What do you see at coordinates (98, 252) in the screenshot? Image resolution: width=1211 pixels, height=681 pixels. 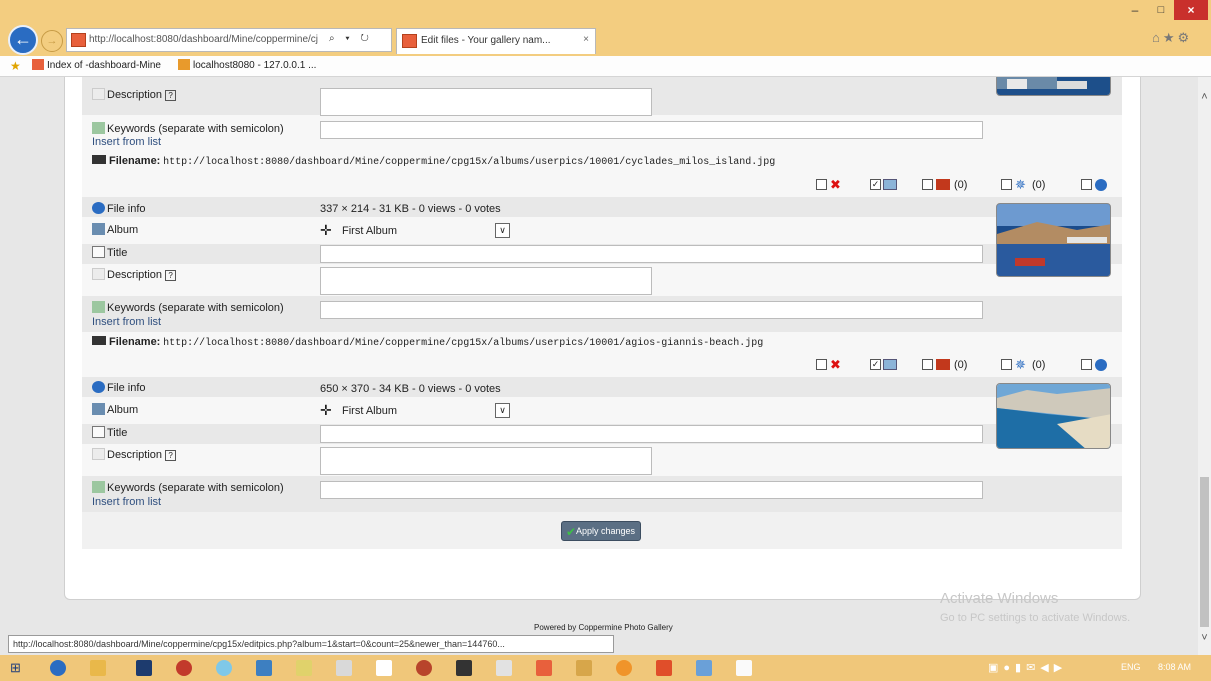 I see `title-icon` at bounding box center [98, 252].